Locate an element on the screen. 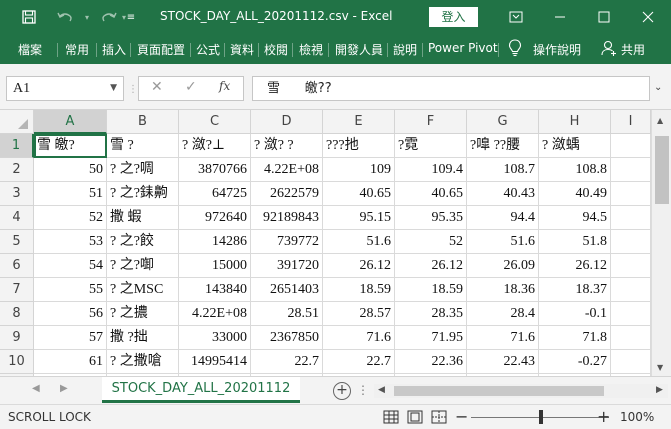 Image resolution: width=671 pixels, height=429 pixels. cell: 52 is located at coordinates (431, 242).